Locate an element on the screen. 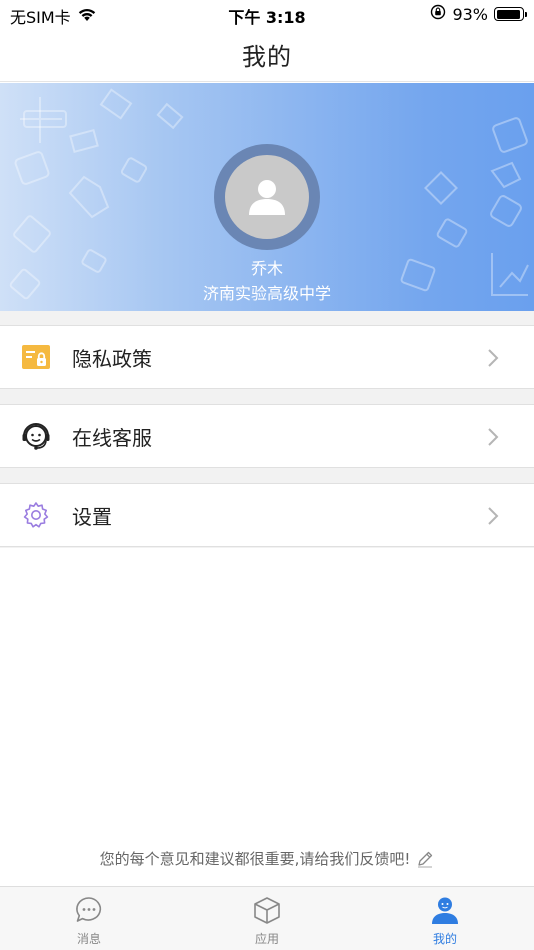 The width and height of the screenshot is (534, 950). privacy-policy-icon is located at coordinates (36, 357).